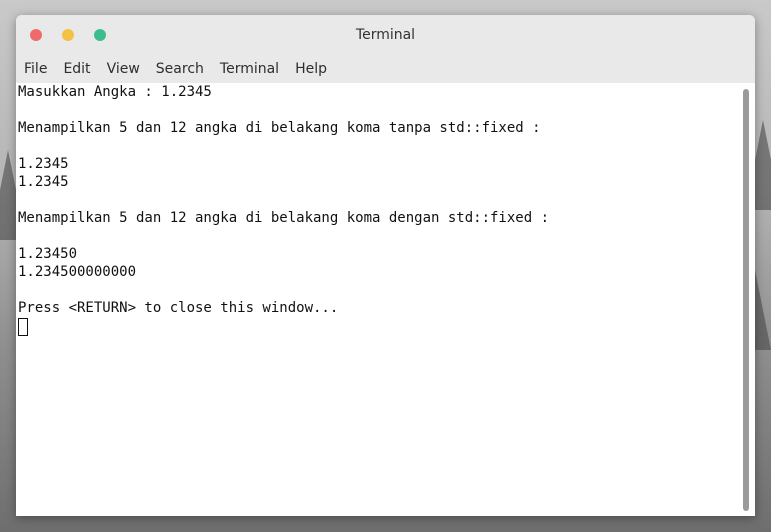 The height and width of the screenshot is (532, 771). What do you see at coordinates (100, 35) in the screenshot?
I see `maximize-icon` at bounding box center [100, 35].